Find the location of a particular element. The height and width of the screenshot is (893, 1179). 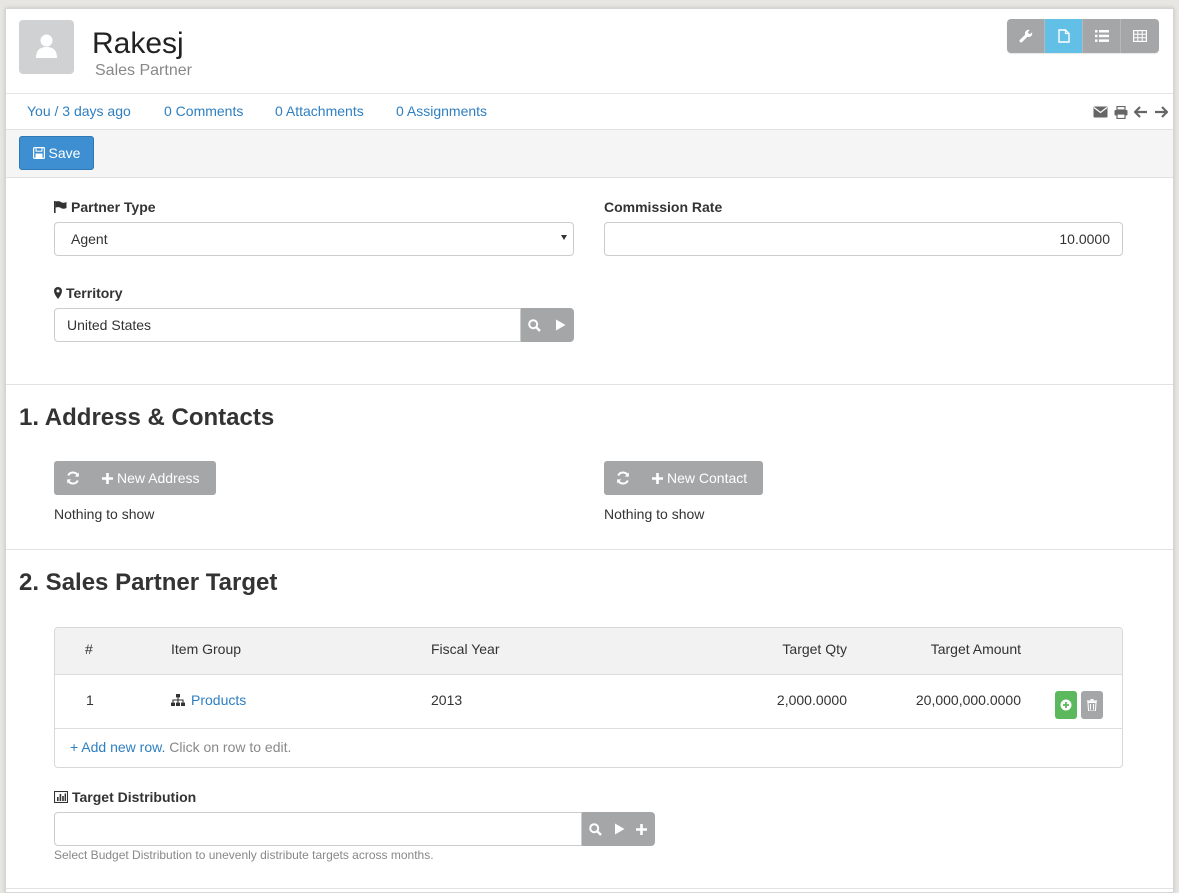

view-switcher is located at coordinates (1083, 36).